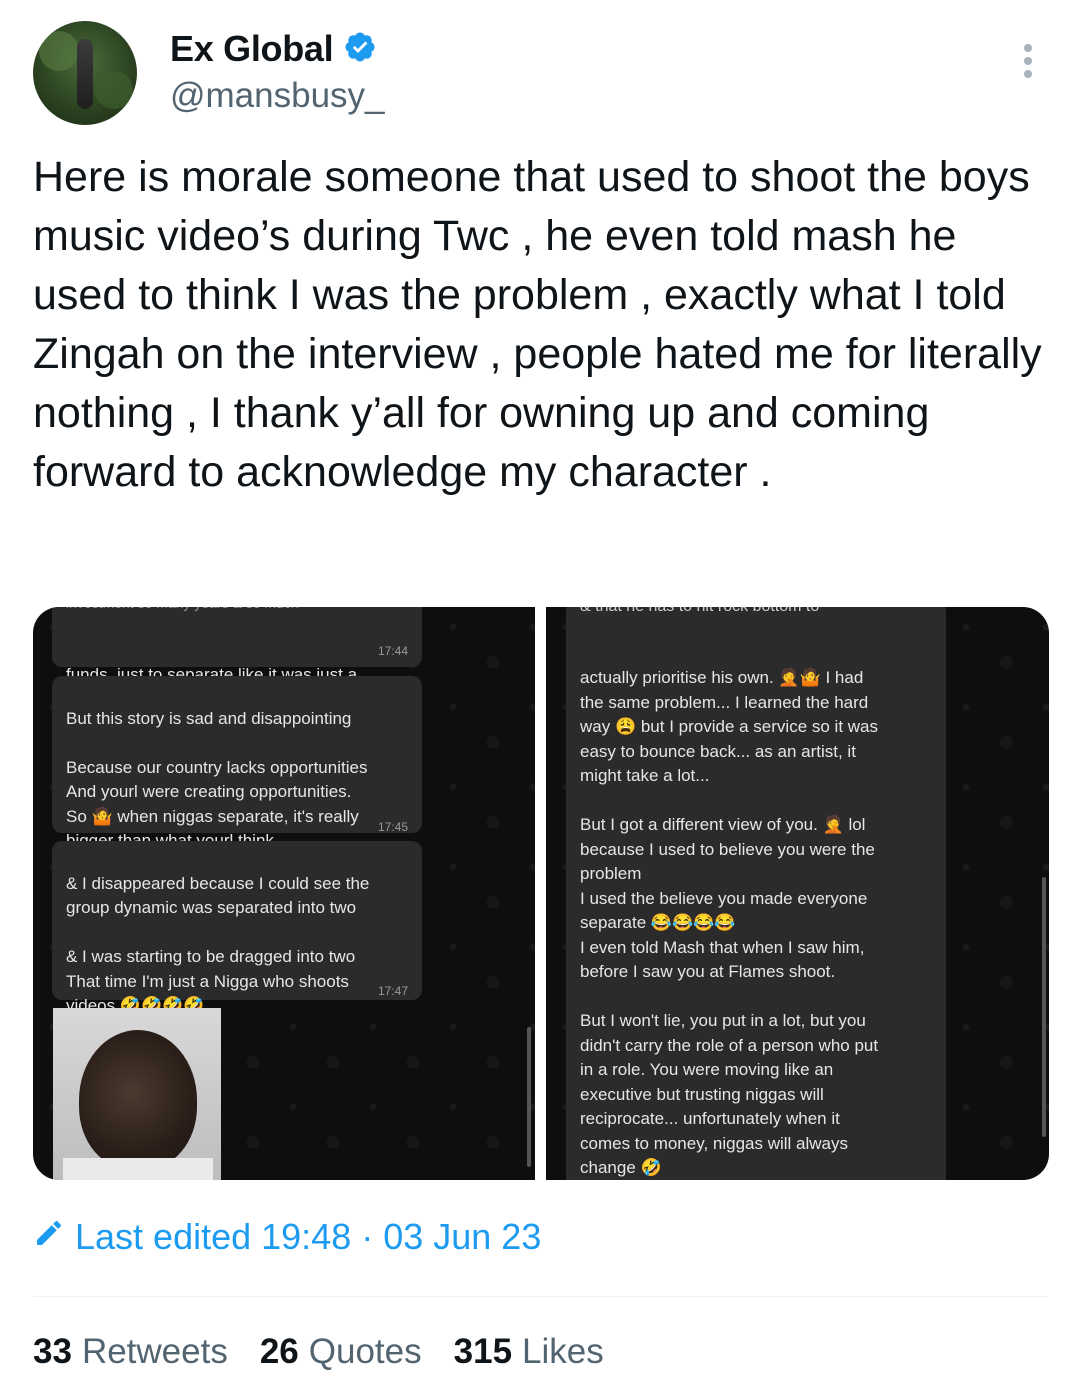 The width and height of the screenshot is (1080, 1397). Describe the element at coordinates (392, 827) in the screenshot. I see `message-time: 17:45` at that location.